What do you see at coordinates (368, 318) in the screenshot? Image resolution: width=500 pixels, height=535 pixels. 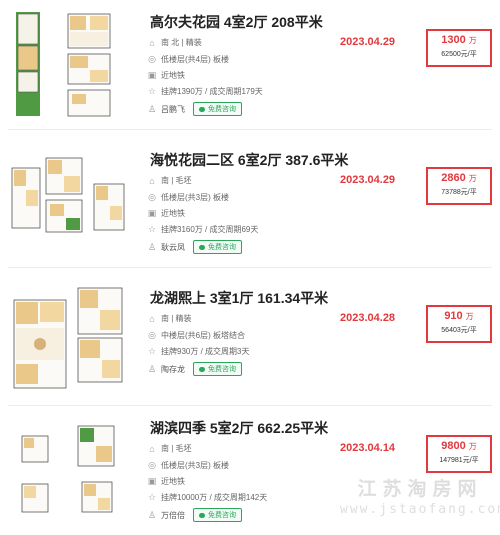 I see `deal-date: 2023.04.28` at bounding box center [368, 318].